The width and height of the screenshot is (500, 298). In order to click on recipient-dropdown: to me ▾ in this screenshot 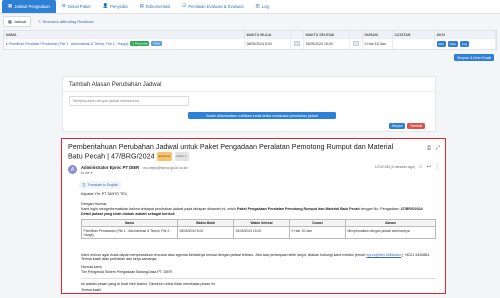, I will do `click(86, 173)`.